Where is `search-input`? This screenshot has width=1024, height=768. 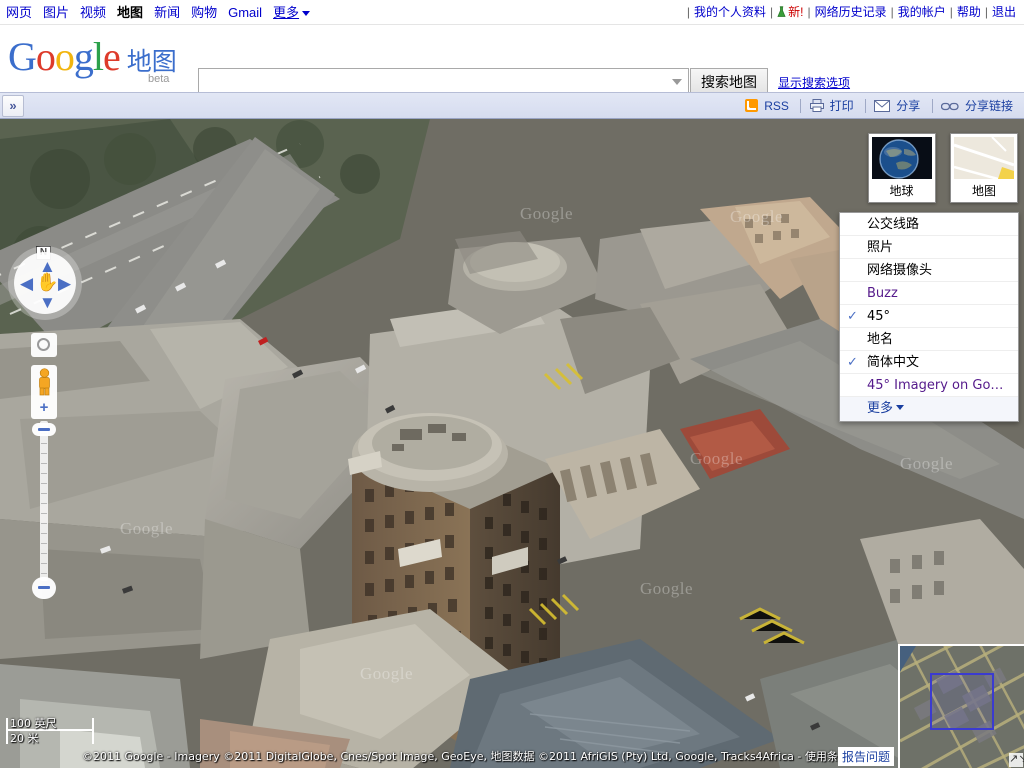
search-input is located at coordinates (443, 81).